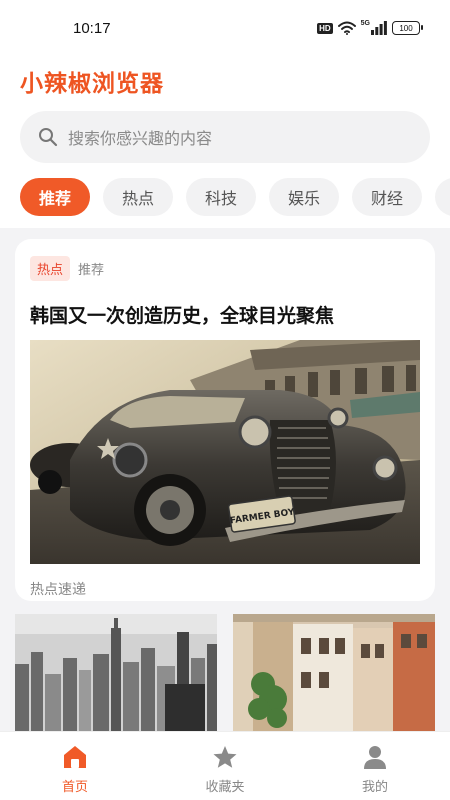 This screenshot has width=450, height=800. I want to click on nav-profile-label: 我的, so click(374, 787).